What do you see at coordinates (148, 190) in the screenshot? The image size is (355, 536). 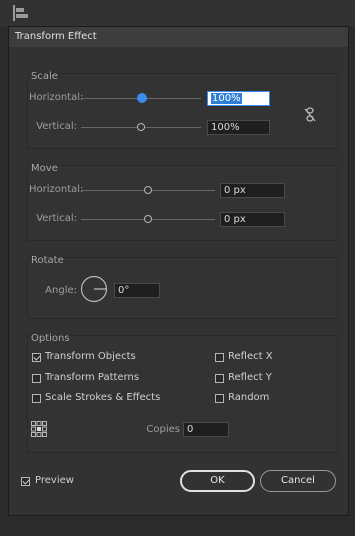 I see `move-horizontal-slider-knob` at bounding box center [148, 190].